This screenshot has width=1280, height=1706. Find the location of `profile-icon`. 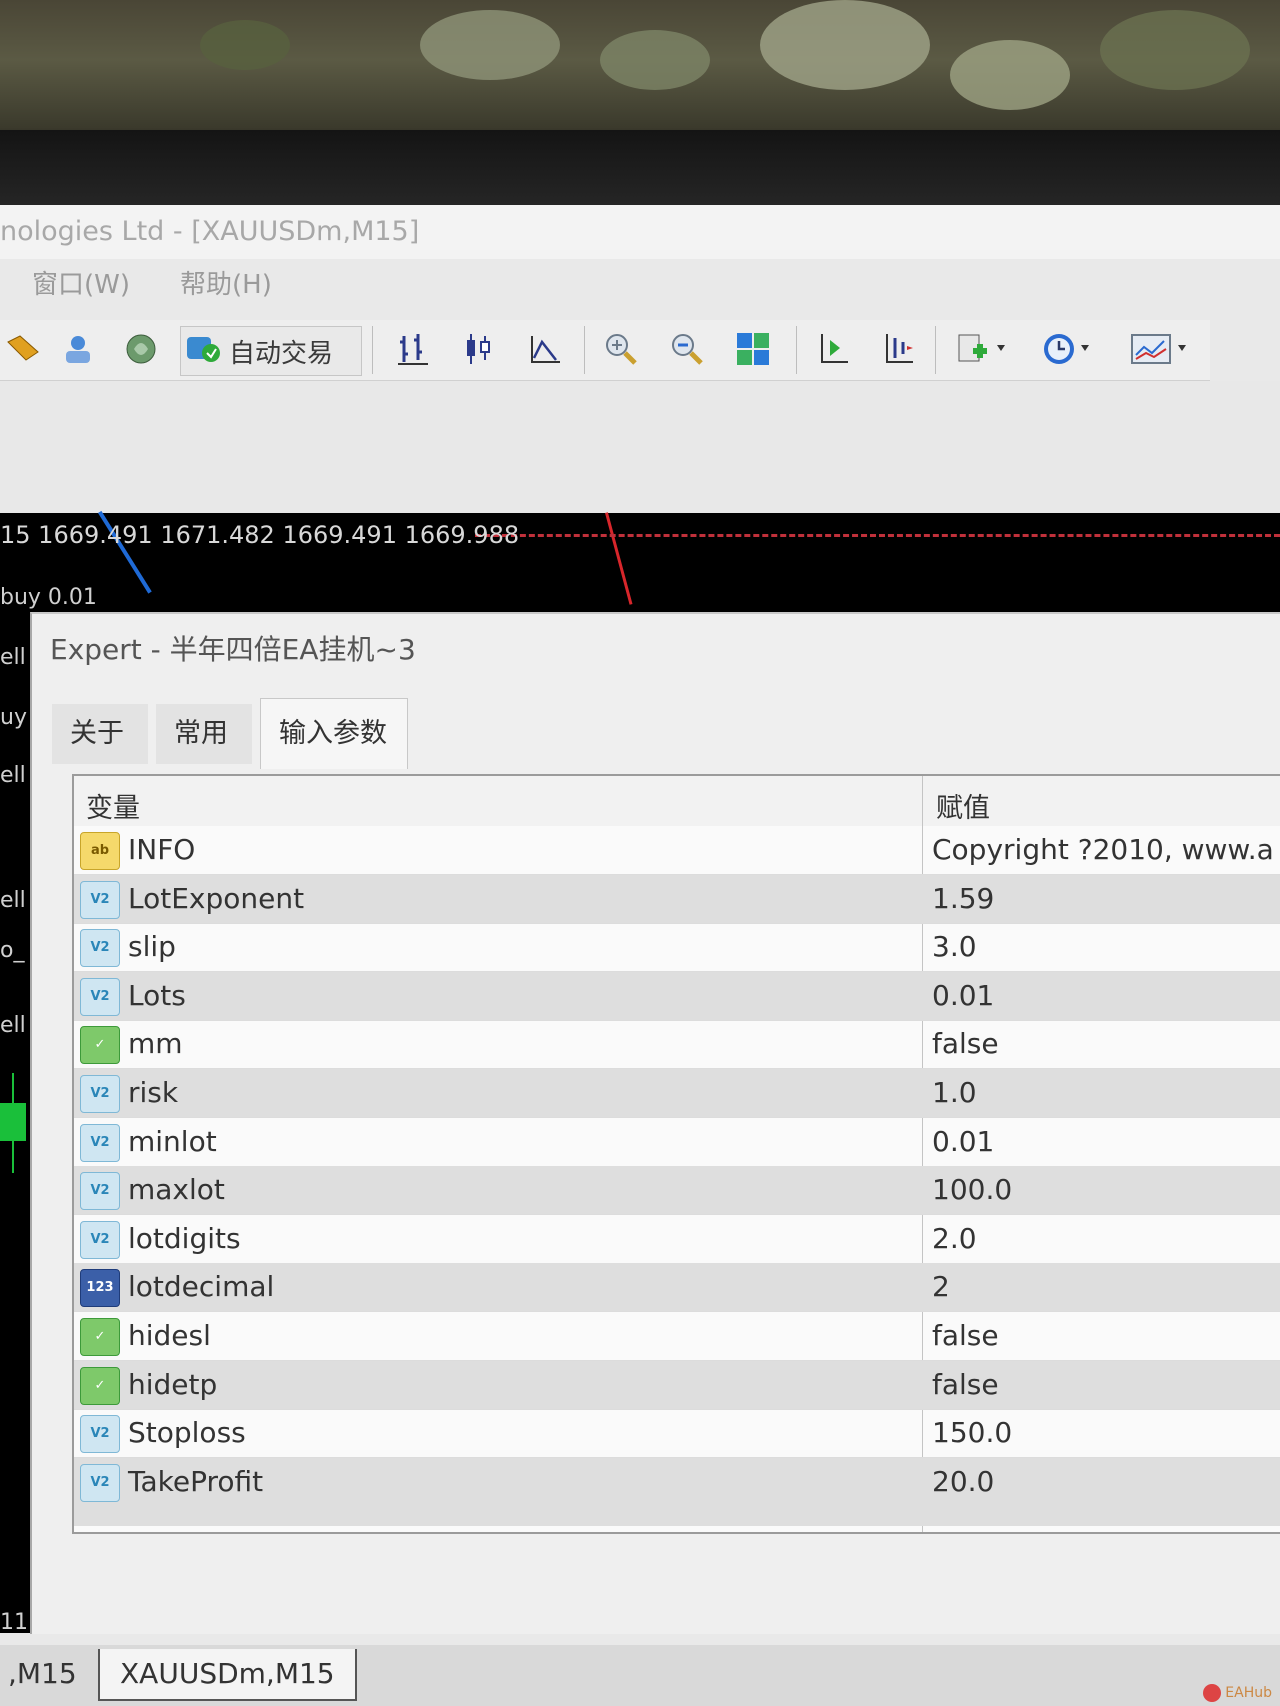

profile-icon is located at coordinates (78, 349).